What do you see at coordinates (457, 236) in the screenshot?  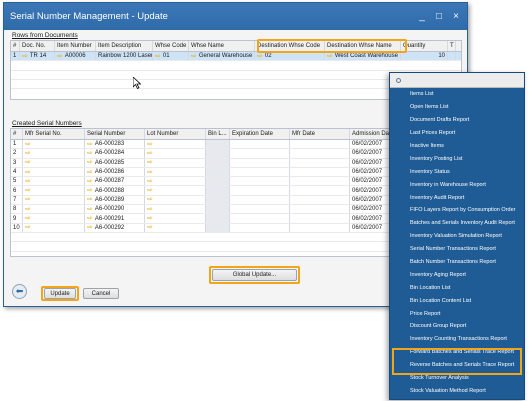 I see `menu-item: Inventory Valuation Simulation Report` at bounding box center [457, 236].